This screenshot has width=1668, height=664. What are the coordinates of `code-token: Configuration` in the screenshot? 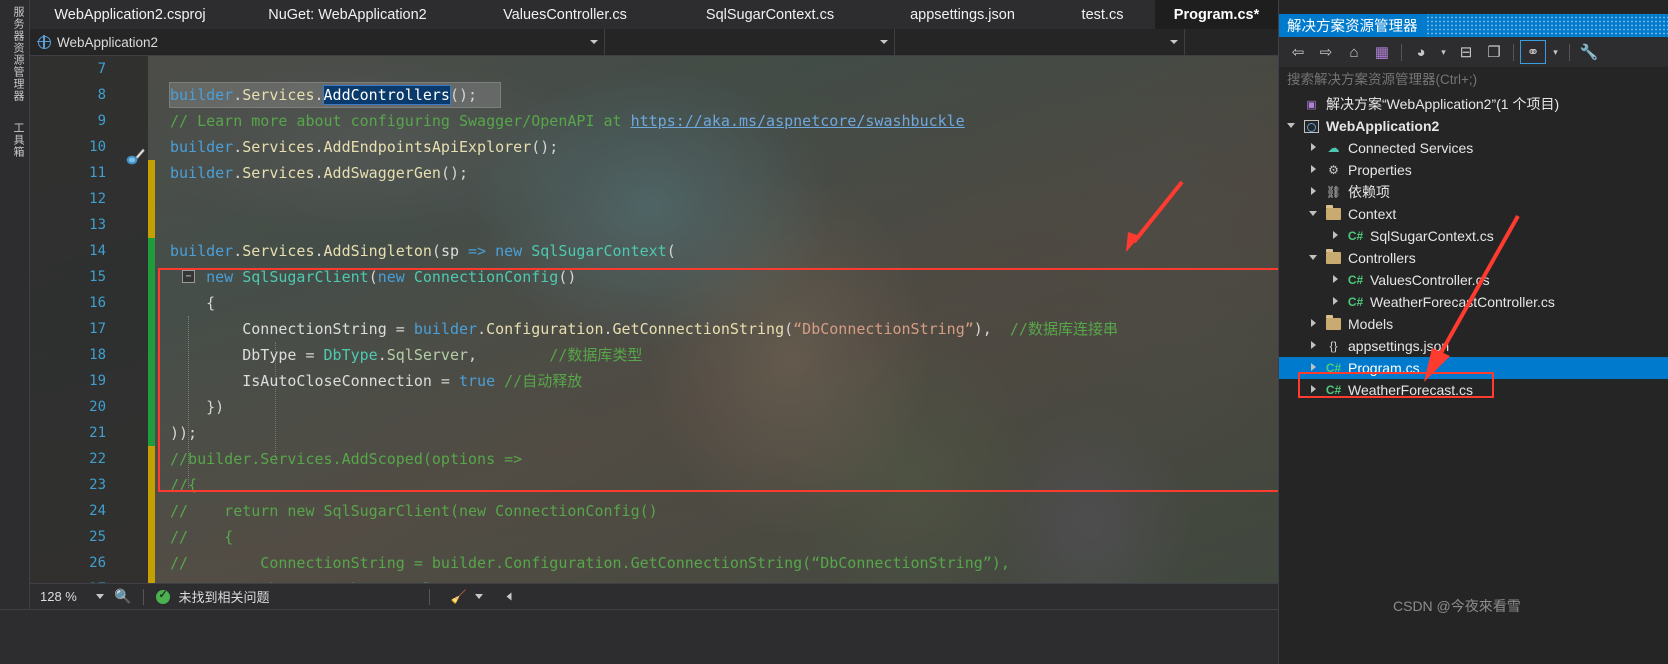 It's located at (545, 329).